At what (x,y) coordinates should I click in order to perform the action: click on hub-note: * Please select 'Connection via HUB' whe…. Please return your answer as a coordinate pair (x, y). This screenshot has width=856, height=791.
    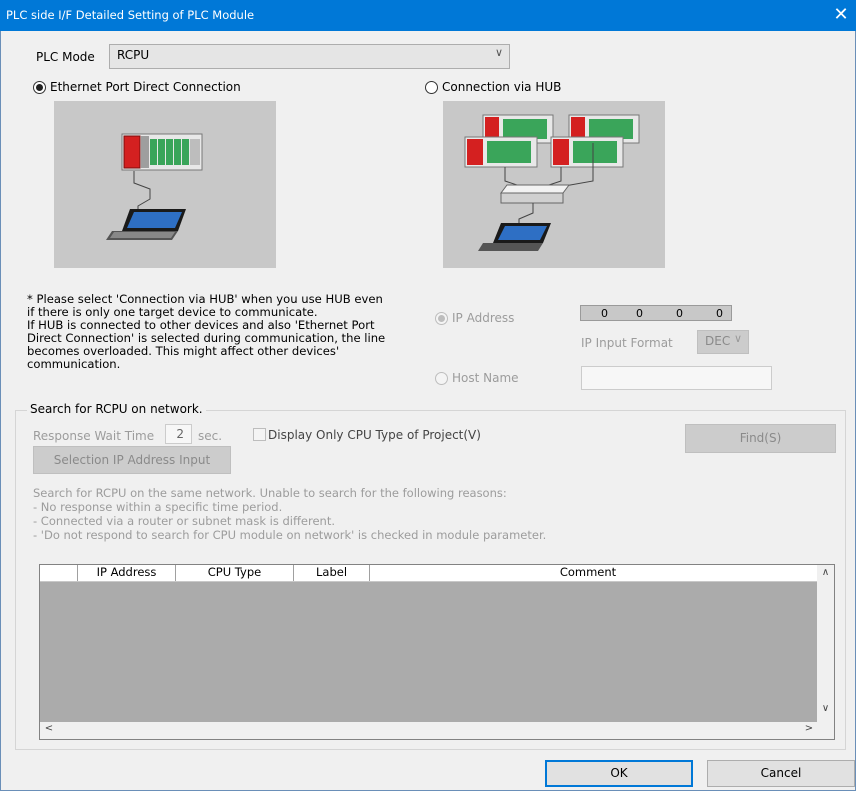
    Looking at the image, I should click on (217, 332).